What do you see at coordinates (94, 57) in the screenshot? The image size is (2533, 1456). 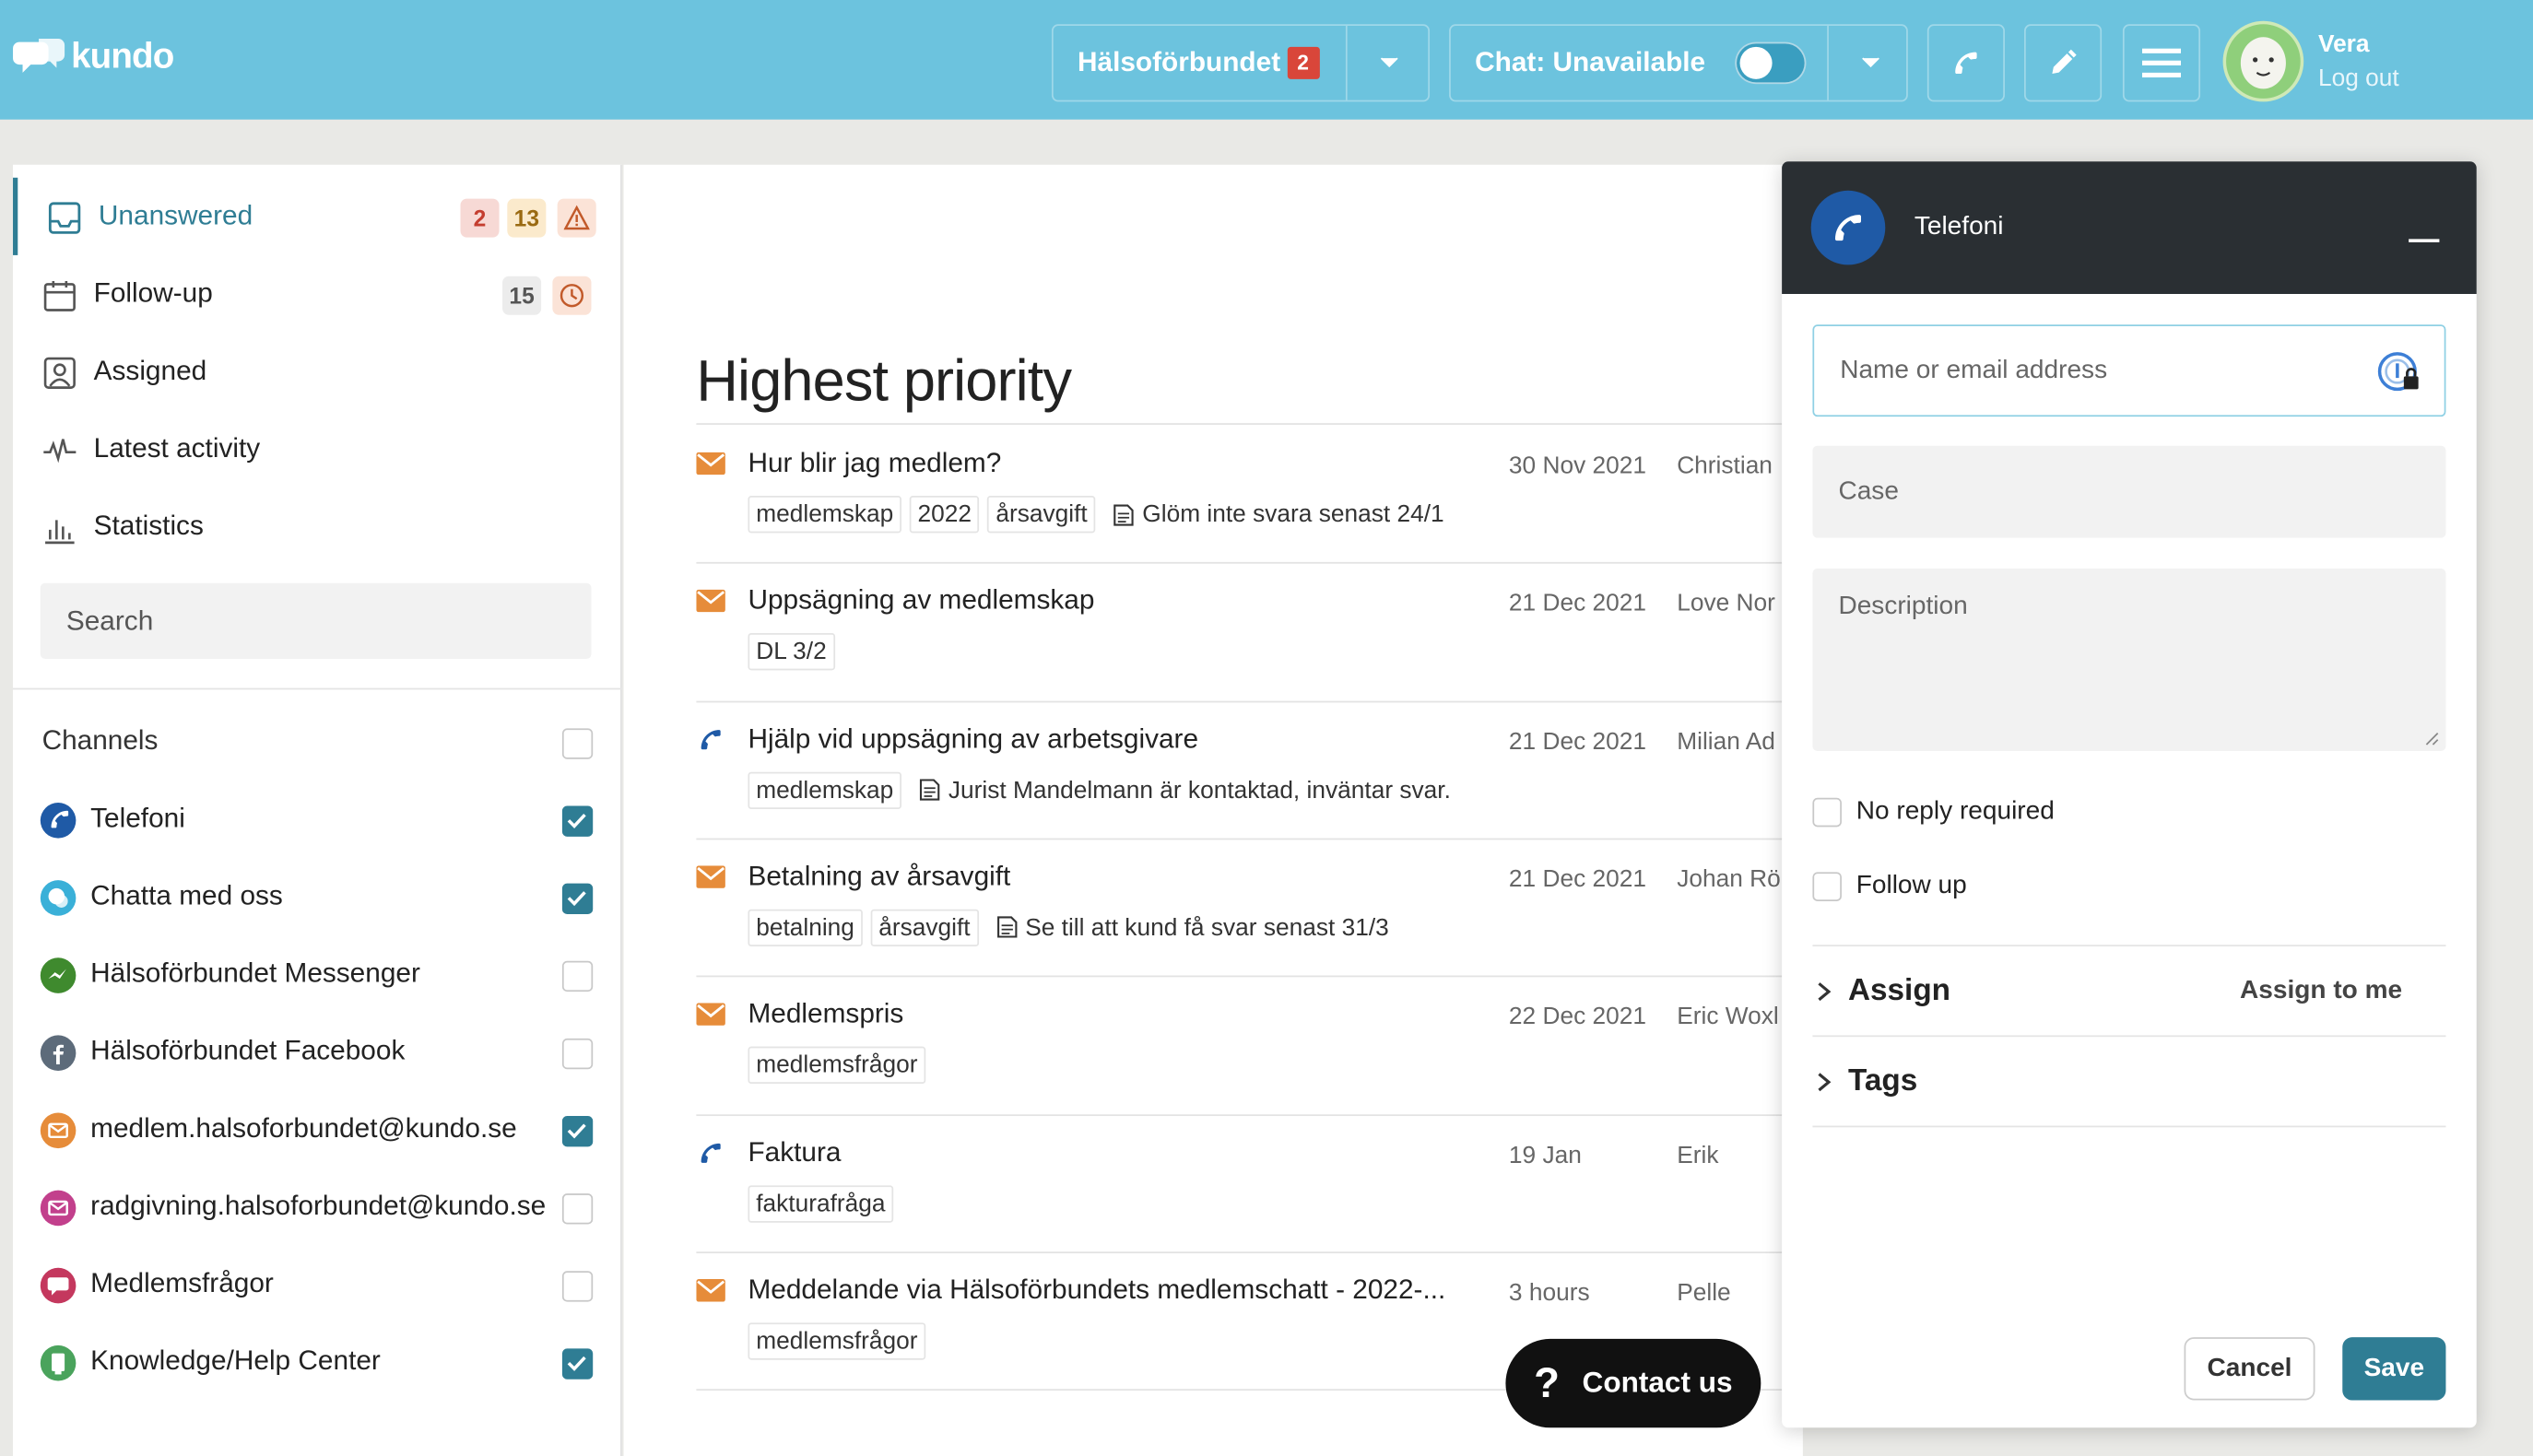 I see `kundo-logo: kundo` at bounding box center [94, 57].